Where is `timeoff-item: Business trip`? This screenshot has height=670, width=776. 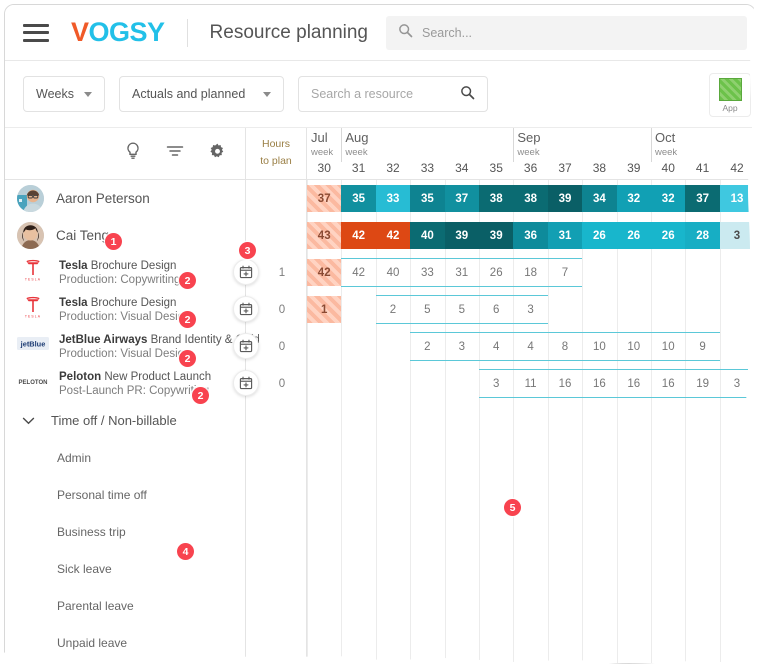 timeoff-item: Business trip is located at coordinates (380, 531).